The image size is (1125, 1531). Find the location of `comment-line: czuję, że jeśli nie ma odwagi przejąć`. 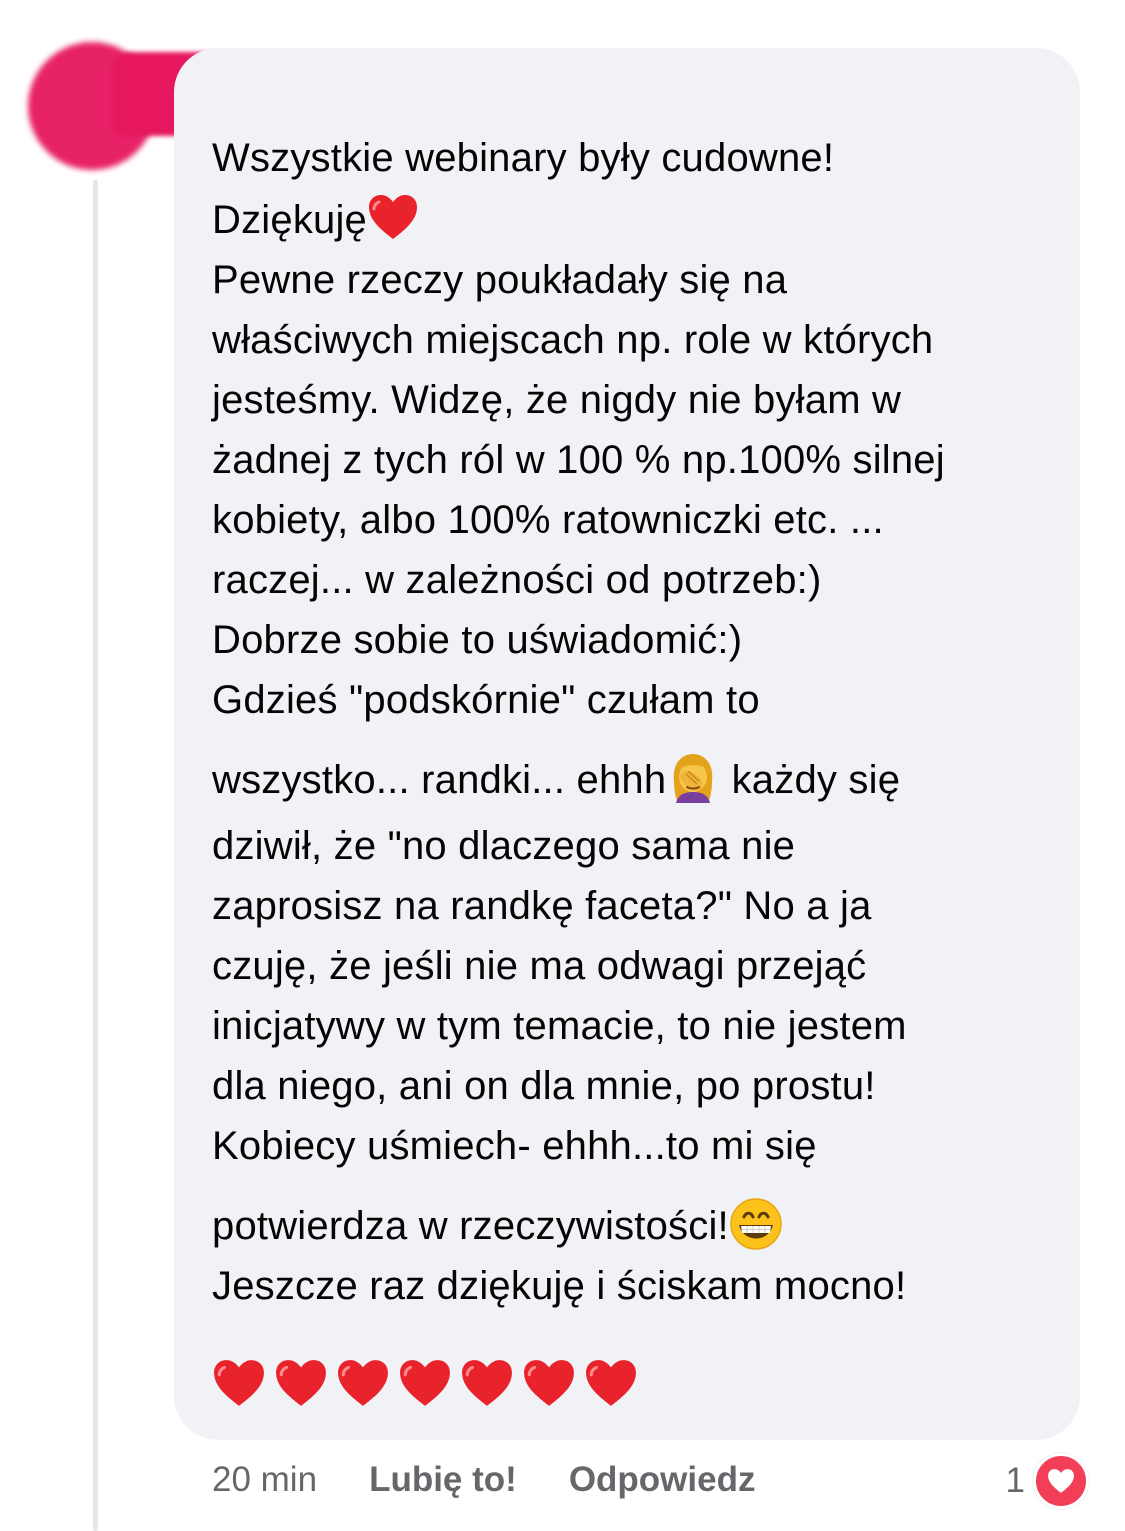

comment-line: czuję, że jeśli nie ma odwagi przejąć is located at coordinates (539, 966).